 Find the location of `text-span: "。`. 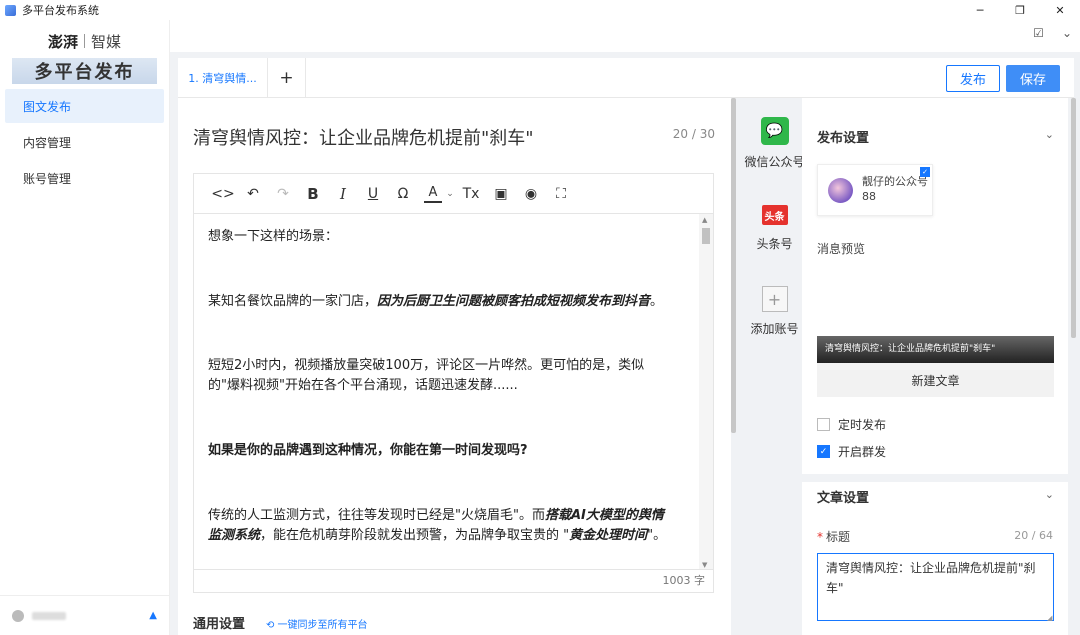

text-span: "。 is located at coordinates (657, 535).